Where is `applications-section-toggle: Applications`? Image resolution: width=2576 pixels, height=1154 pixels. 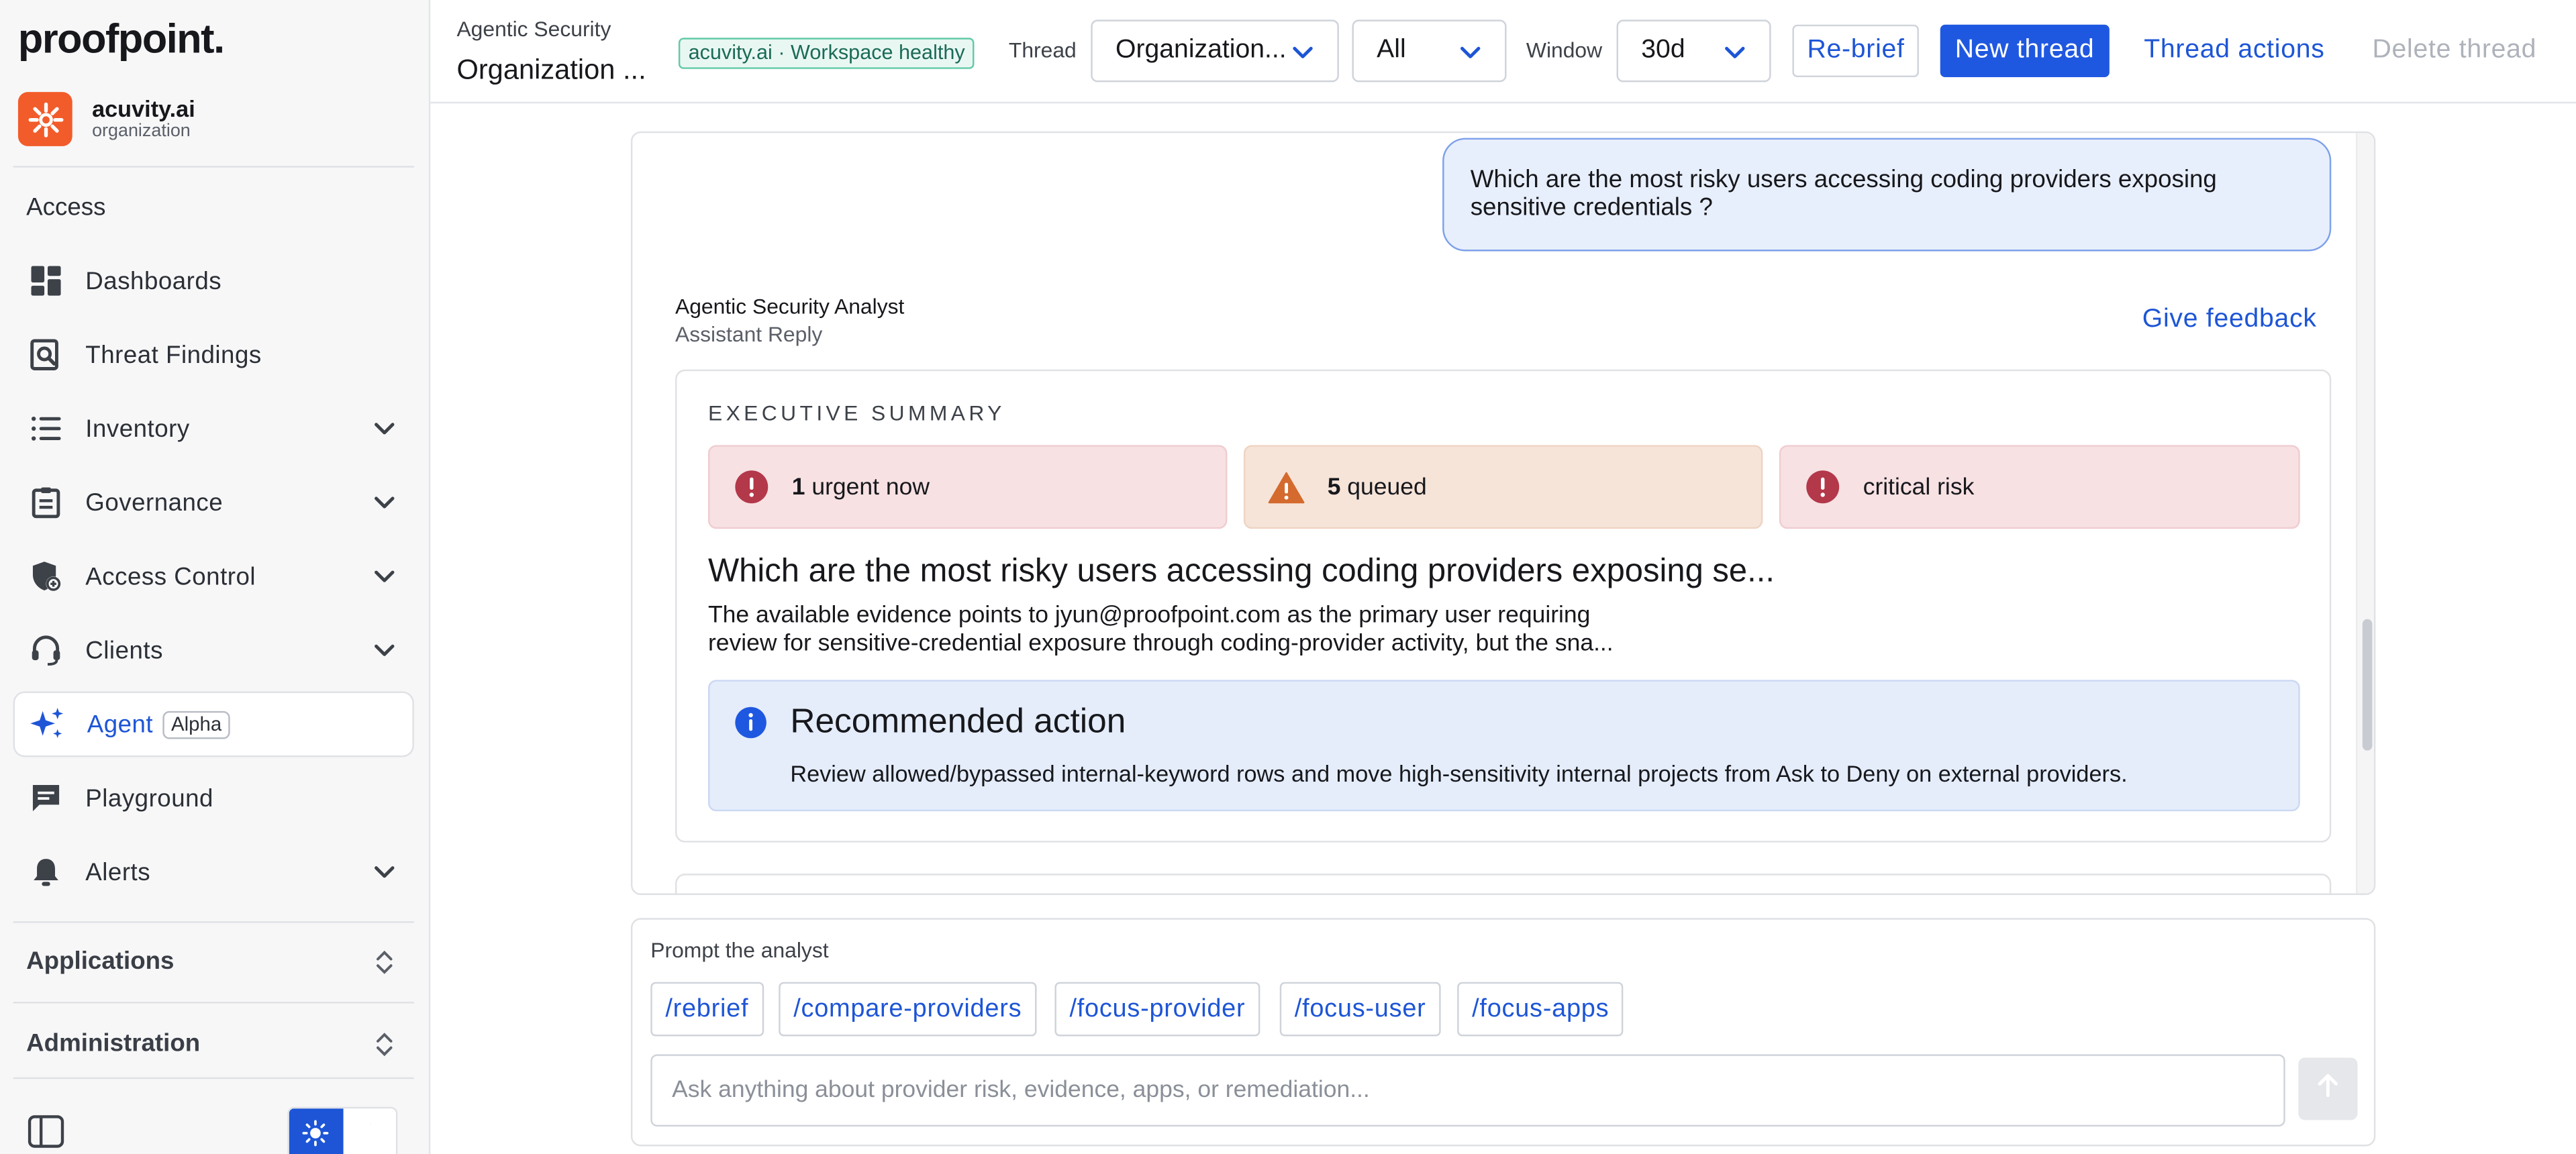
applications-section-toggle: Applications is located at coordinates (100, 962).